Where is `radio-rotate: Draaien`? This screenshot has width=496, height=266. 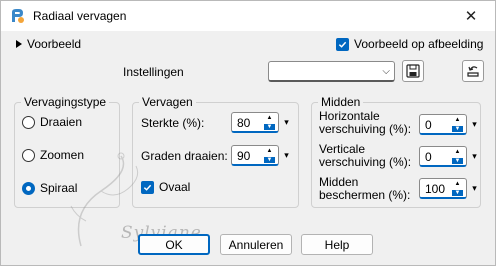 radio-rotate: Draaien is located at coordinates (52, 122).